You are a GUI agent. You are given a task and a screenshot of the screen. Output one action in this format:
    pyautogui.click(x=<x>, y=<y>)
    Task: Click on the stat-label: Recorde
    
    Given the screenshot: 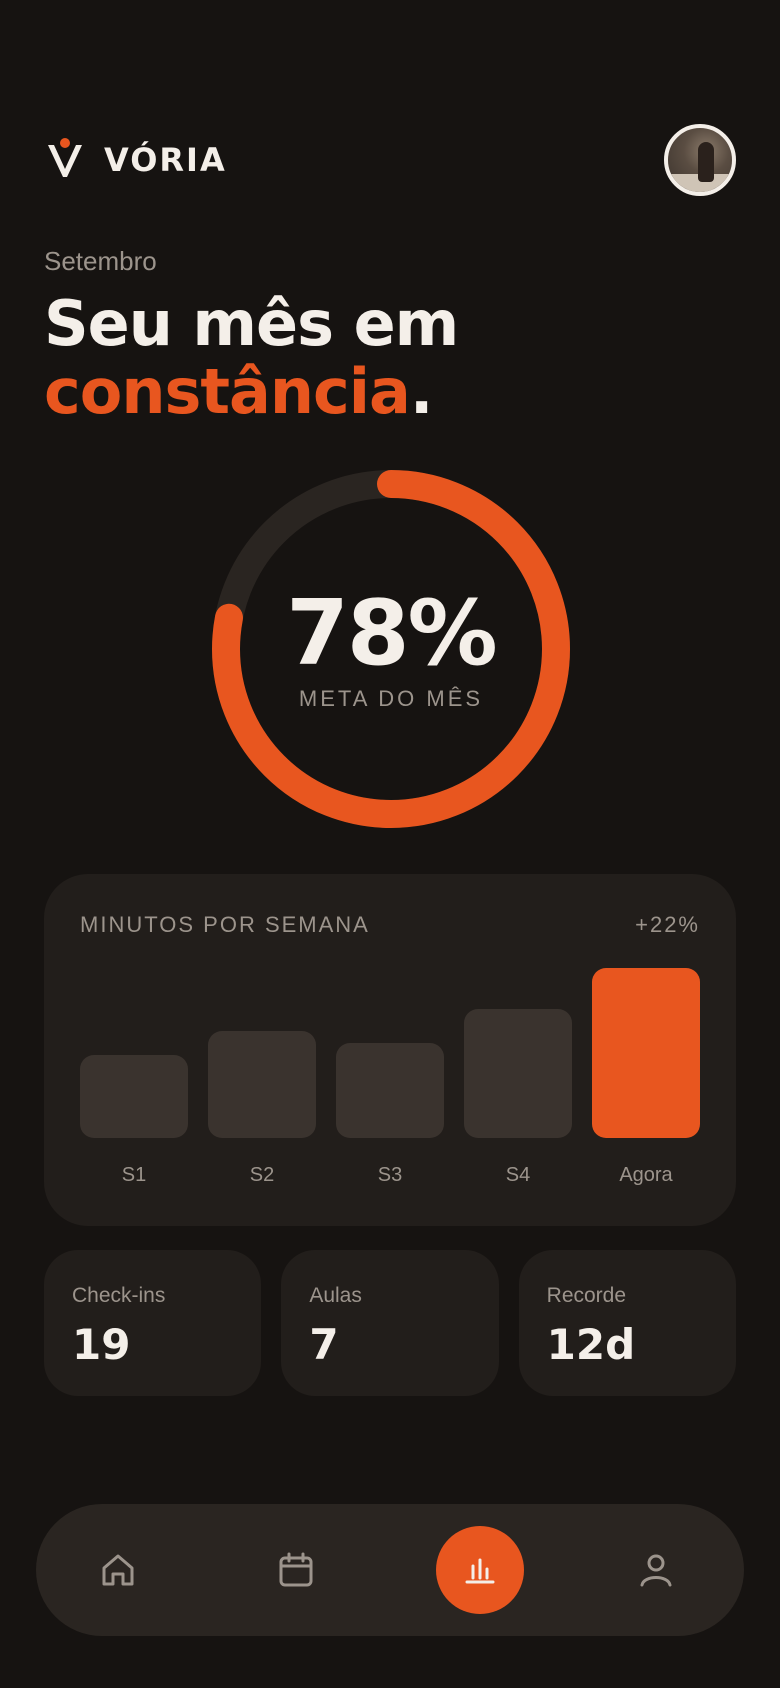 What is the action you would take?
    pyautogui.click(x=586, y=1295)
    